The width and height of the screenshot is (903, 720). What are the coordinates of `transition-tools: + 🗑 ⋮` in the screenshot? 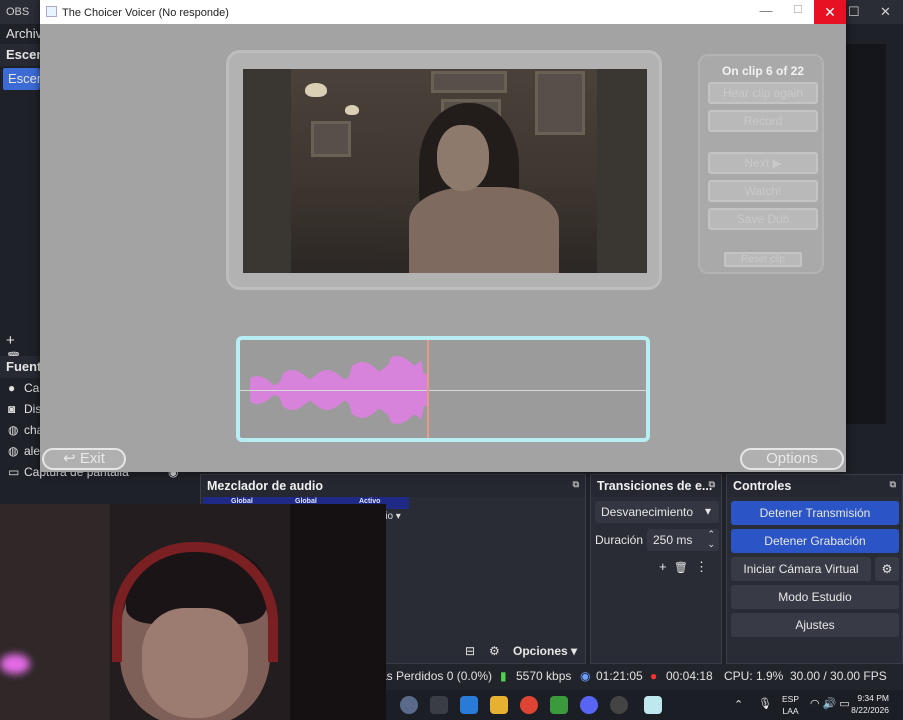 It's located at (683, 567).